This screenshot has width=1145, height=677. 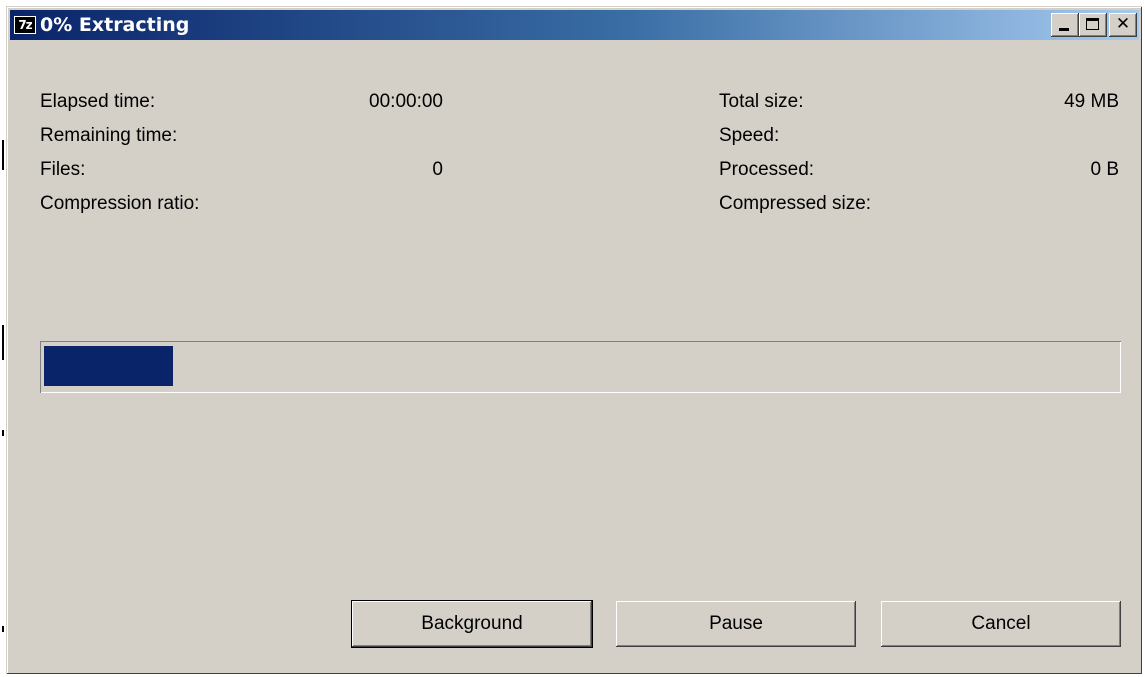 I want to click on total-size-value: 49 MB, so click(x=1091, y=101).